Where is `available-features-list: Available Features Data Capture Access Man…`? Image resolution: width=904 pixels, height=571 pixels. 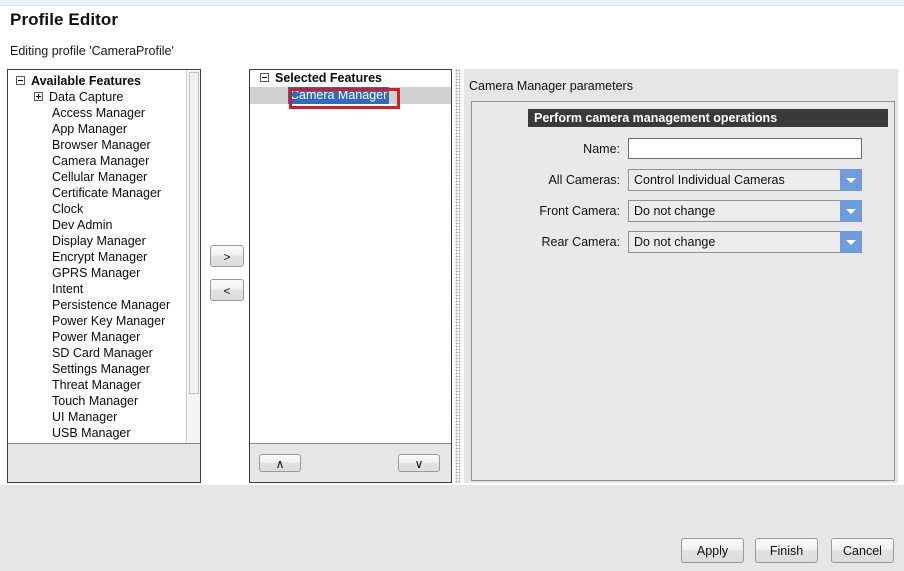 available-features-list: Available Features Data Capture Access Man… is located at coordinates (97, 257).